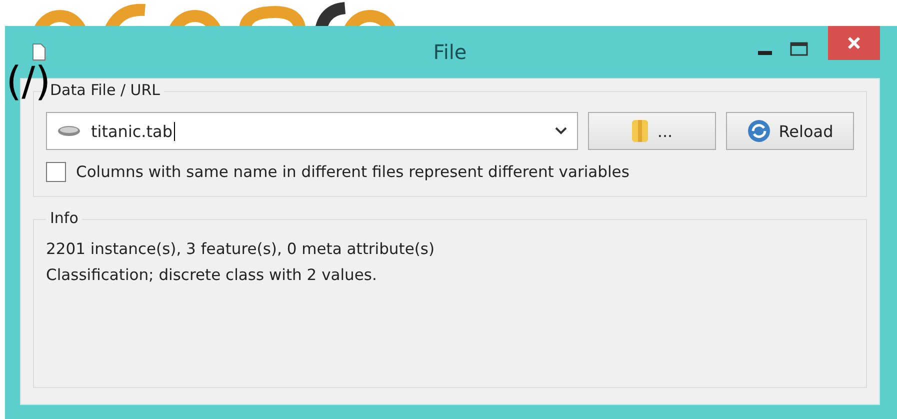 The image size is (897, 419). Describe the element at coordinates (790, 131) in the screenshot. I see `reload-button: Reload` at that location.